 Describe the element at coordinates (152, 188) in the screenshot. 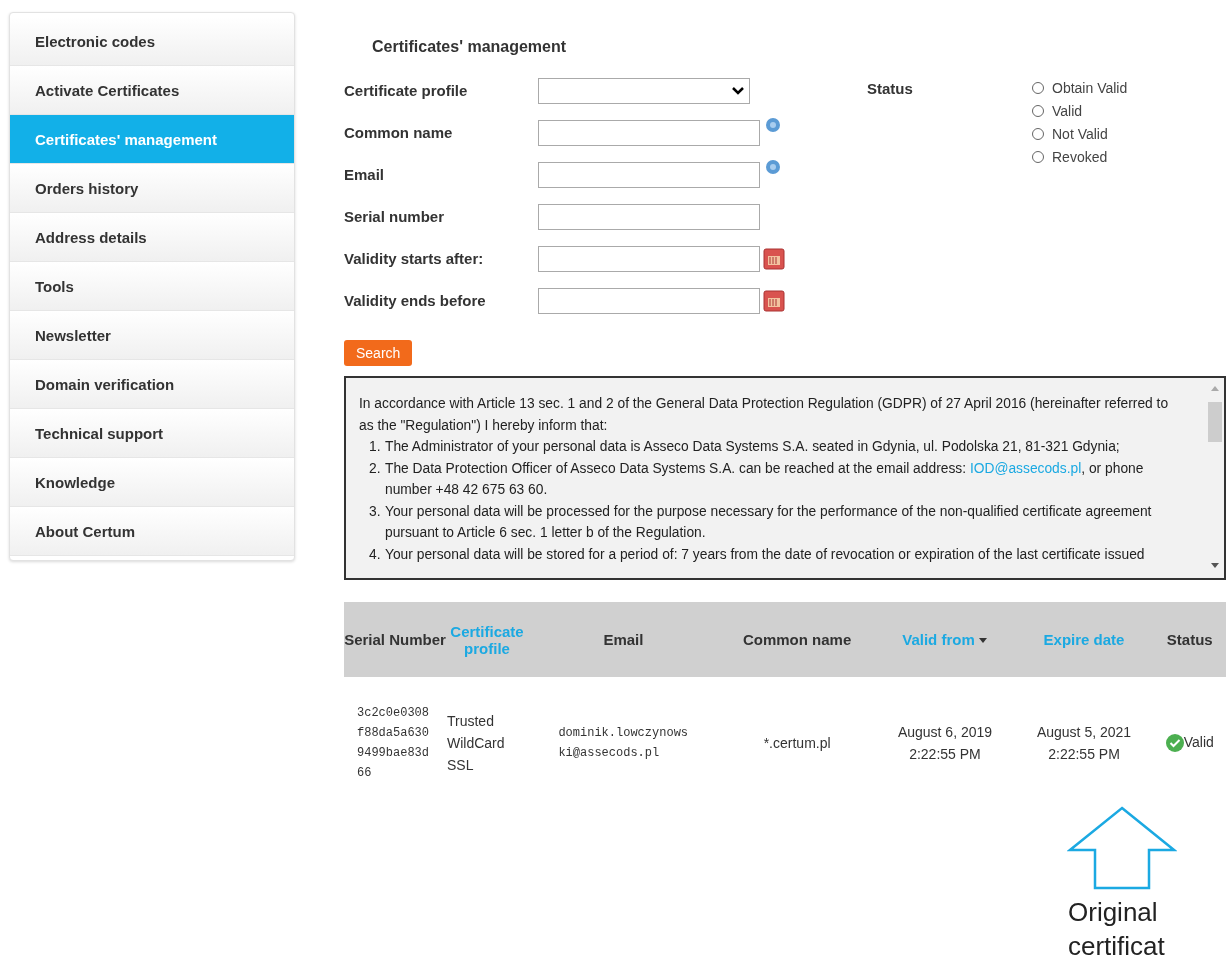

I see `sidebar-item: Orders history` at that location.